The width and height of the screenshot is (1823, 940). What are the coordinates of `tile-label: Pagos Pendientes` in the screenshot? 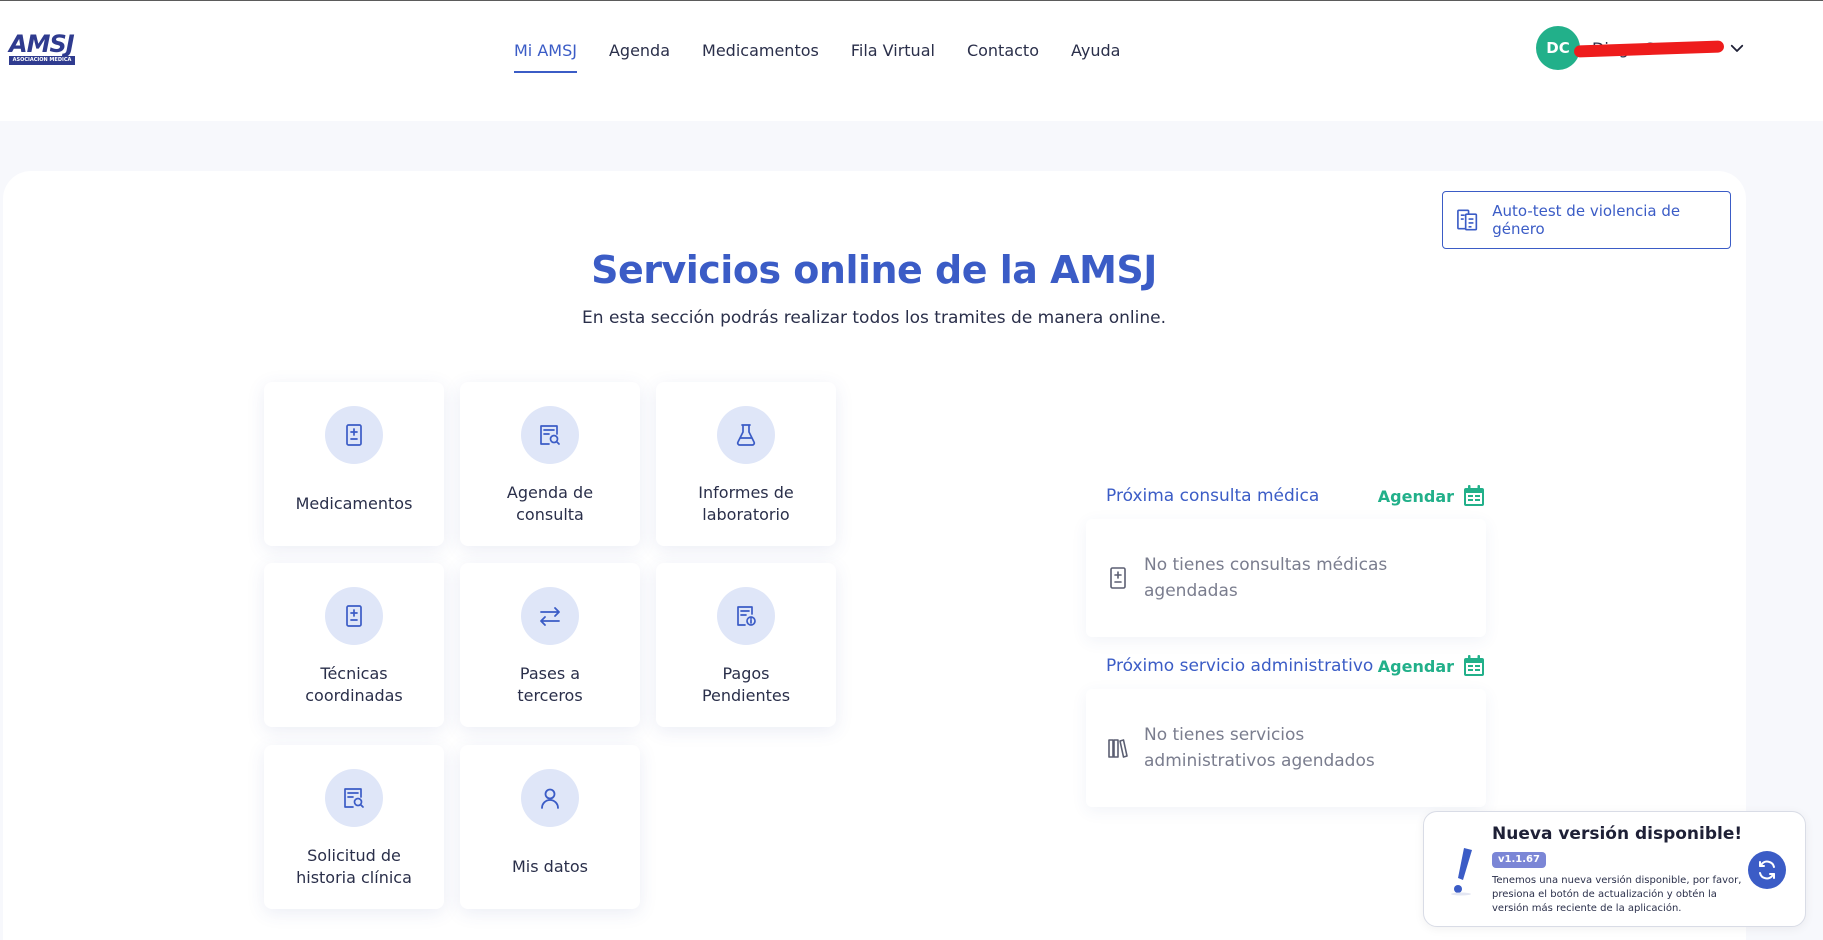 It's located at (746, 684).